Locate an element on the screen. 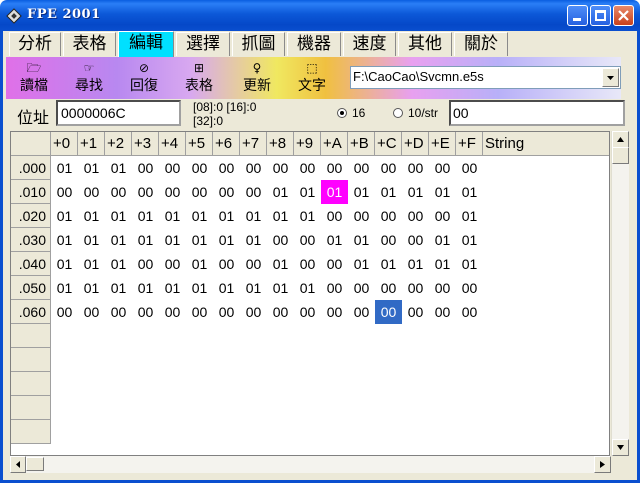 This screenshot has height=483, width=640. column-header: +1 is located at coordinates (91, 144).